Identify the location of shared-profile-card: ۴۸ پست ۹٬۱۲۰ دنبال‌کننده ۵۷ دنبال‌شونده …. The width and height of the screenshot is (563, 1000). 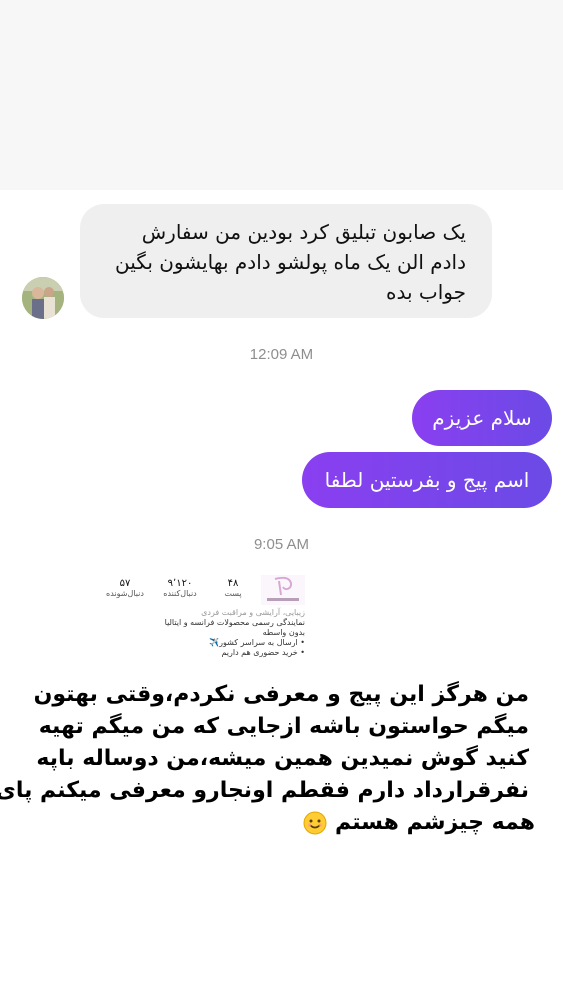
(207, 620).